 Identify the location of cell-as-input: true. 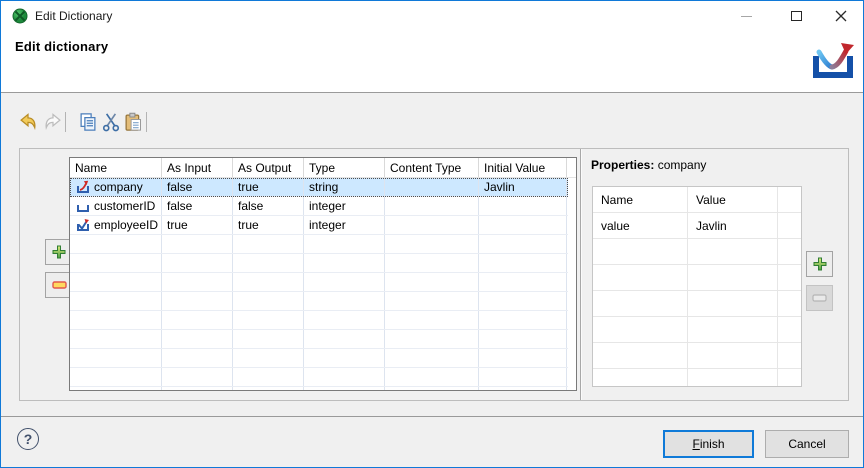
(197, 225).